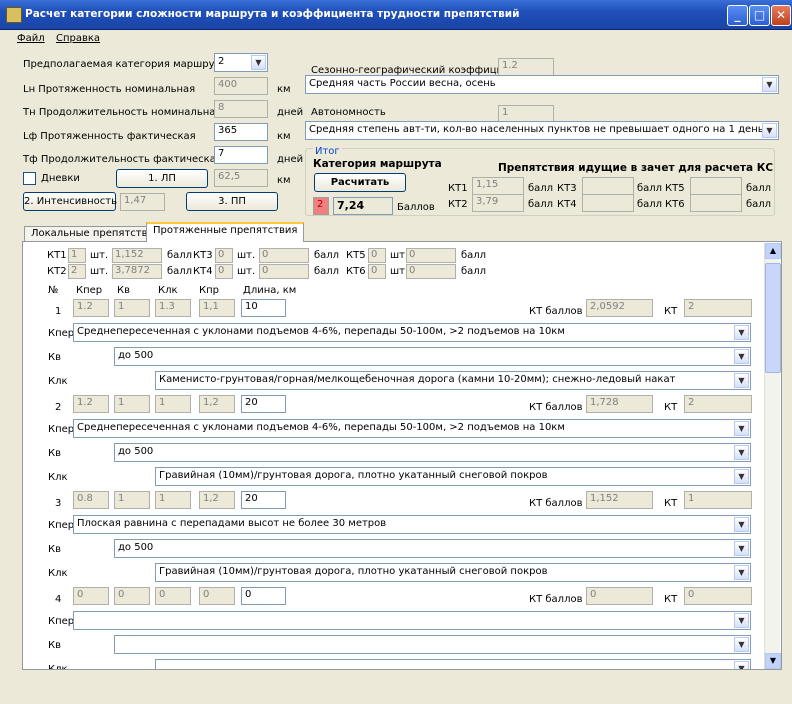 The height and width of the screenshot is (704, 792). What do you see at coordinates (58, 503) in the screenshot?
I see `obstacle-num: 3` at bounding box center [58, 503].